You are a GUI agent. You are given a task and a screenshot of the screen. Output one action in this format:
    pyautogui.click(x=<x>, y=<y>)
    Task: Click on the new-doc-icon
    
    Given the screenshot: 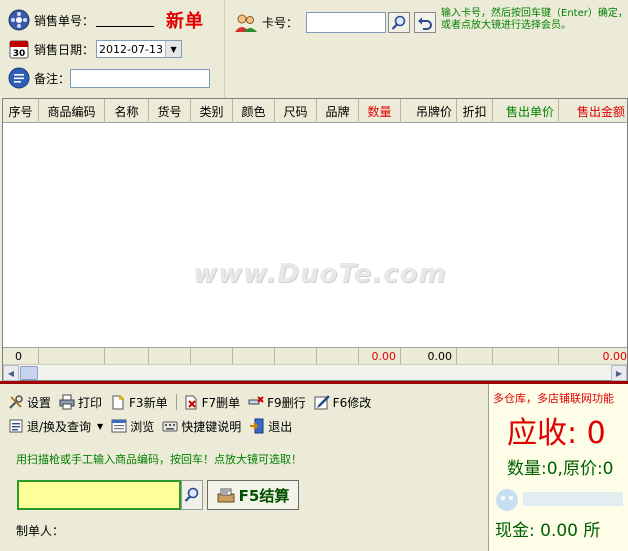 What is the action you would take?
    pyautogui.click(x=118, y=402)
    